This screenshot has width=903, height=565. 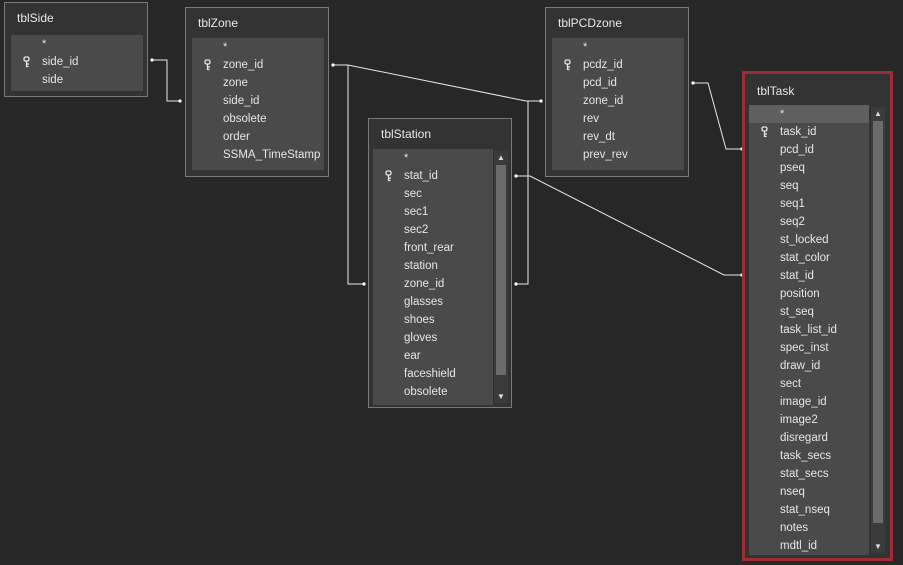 What do you see at coordinates (799, 546) in the screenshot?
I see `field-label: mdtl_id` at bounding box center [799, 546].